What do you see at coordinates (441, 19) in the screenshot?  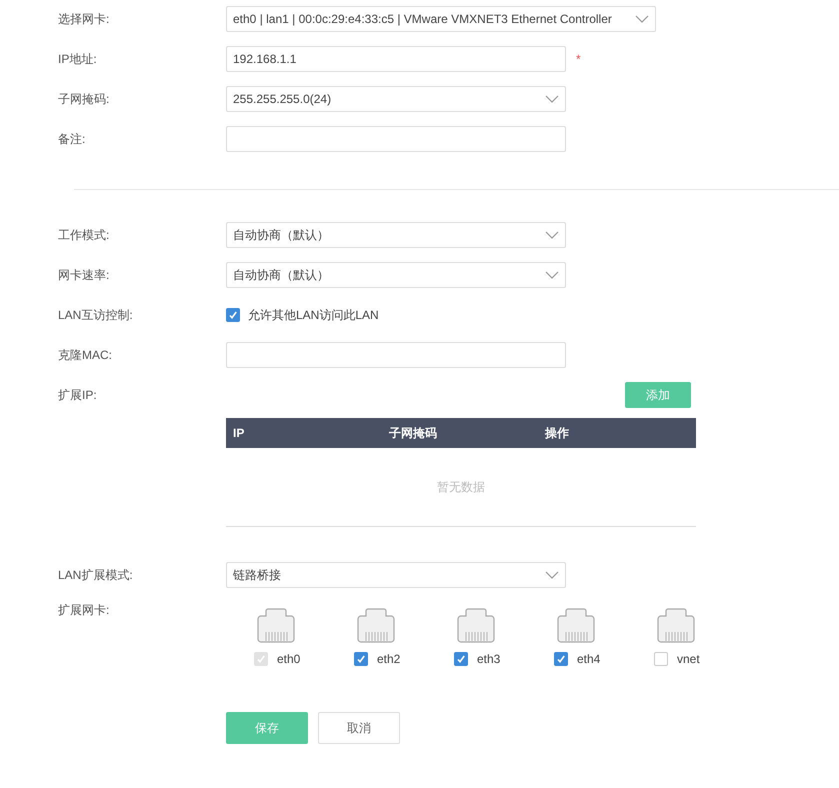 I see `select-field: eth0 | lan1 | 00:0c:29:e4:33:c5 | VMware VMXNET3 Ethernet Controller` at bounding box center [441, 19].